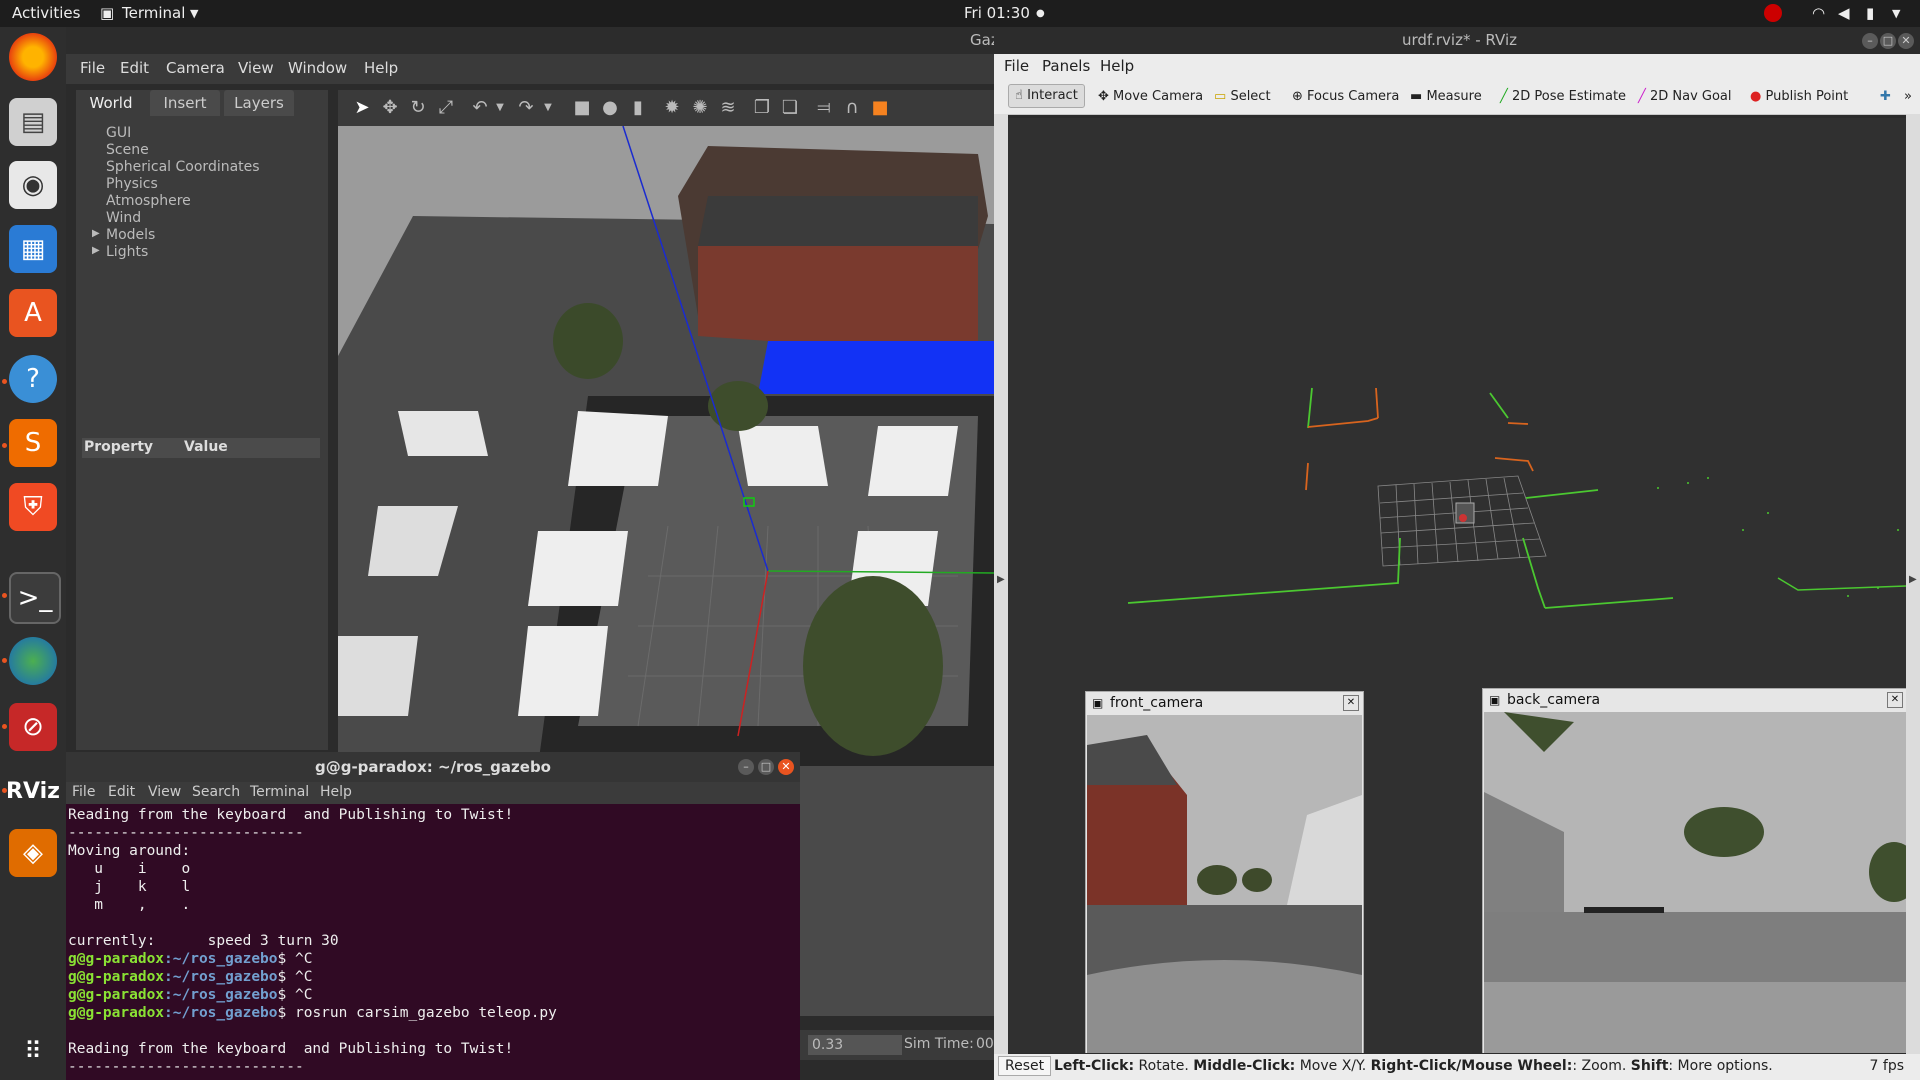  Describe the element at coordinates (33, 727) in the screenshot. I see `gazebo-app-icon: ⊘` at that location.